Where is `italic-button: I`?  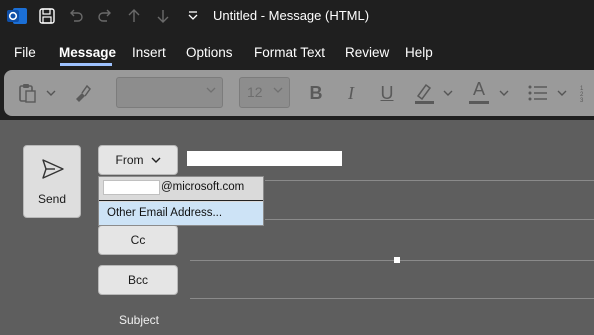 italic-button: I is located at coordinates (351, 93).